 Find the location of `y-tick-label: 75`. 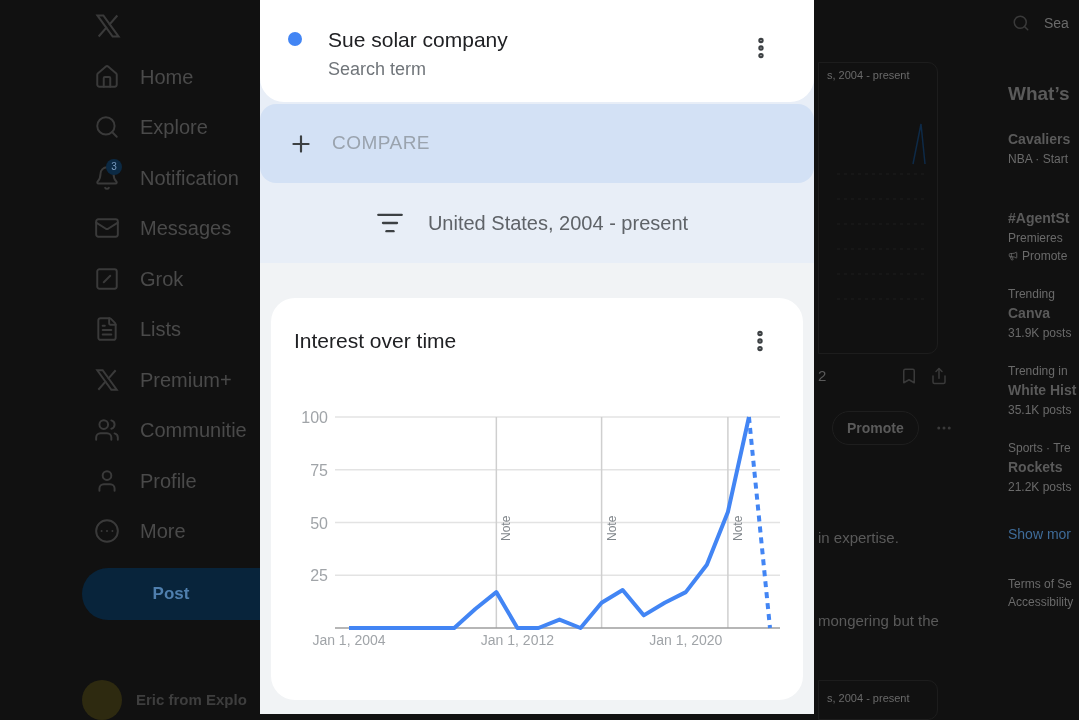

y-tick-label: 75 is located at coordinates (319, 470).